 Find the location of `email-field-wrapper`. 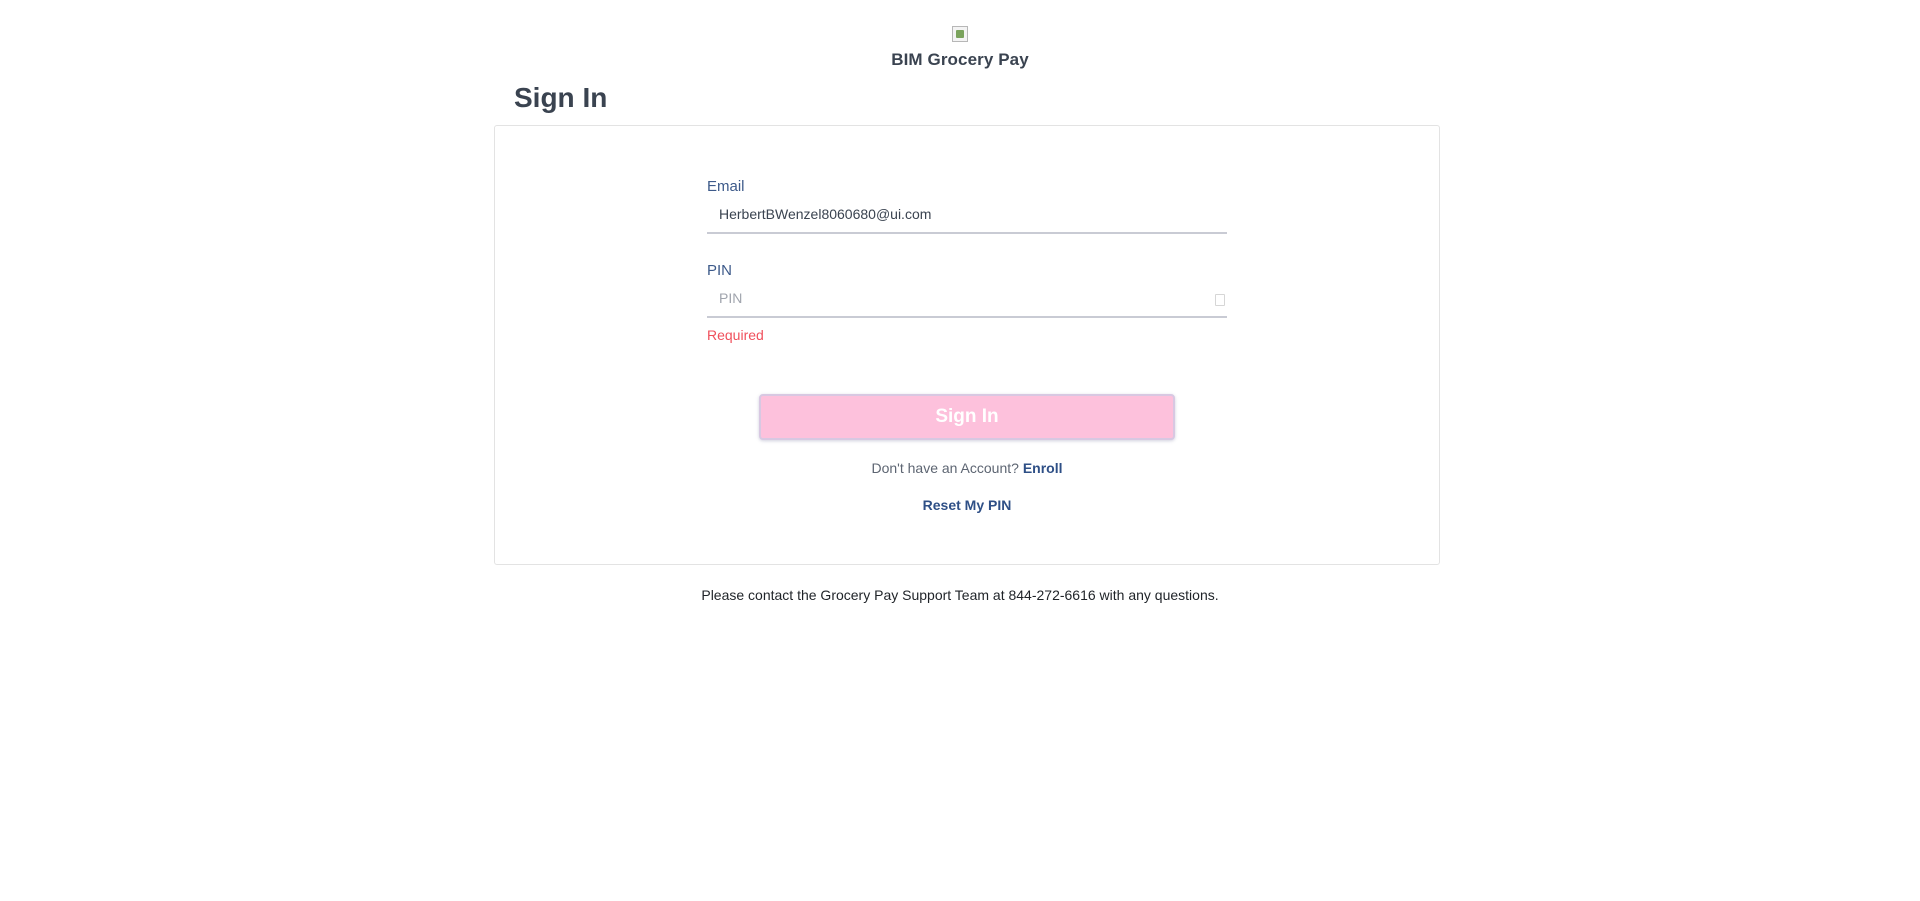

email-field-wrapper is located at coordinates (967, 216).